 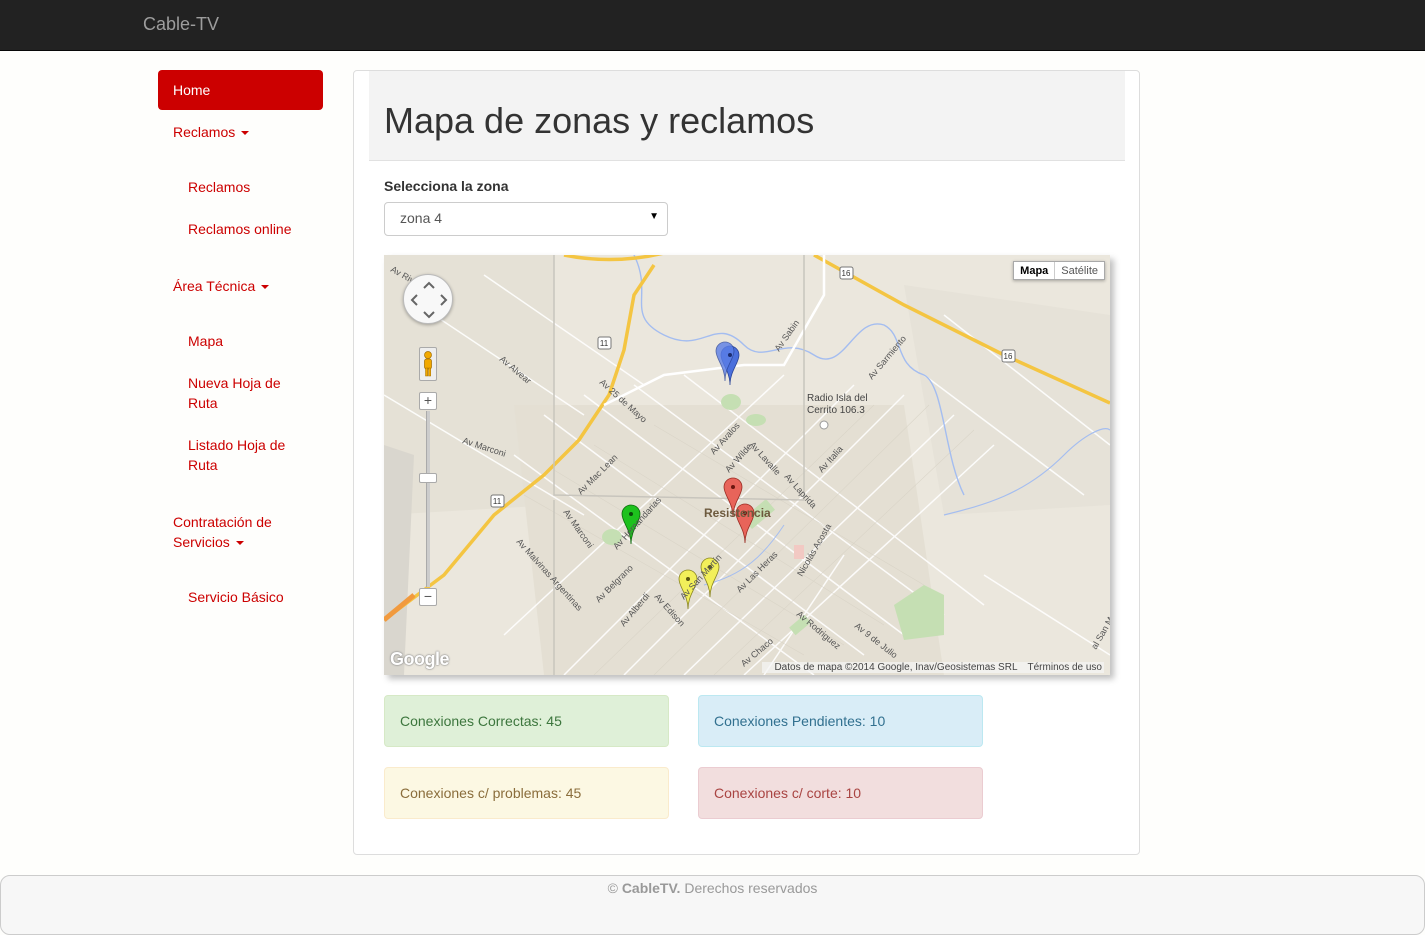 What do you see at coordinates (205, 341) in the screenshot?
I see `sidebar-item-mapa: Mapa` at bounding box center [205, 341].